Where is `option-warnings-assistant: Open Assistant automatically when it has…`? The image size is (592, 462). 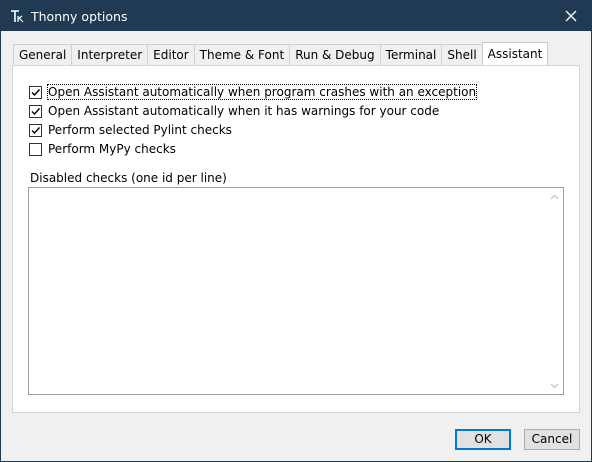
option-warnings-assistant: Open Assistant automatically when it has… is located at coordinates (234, 111).